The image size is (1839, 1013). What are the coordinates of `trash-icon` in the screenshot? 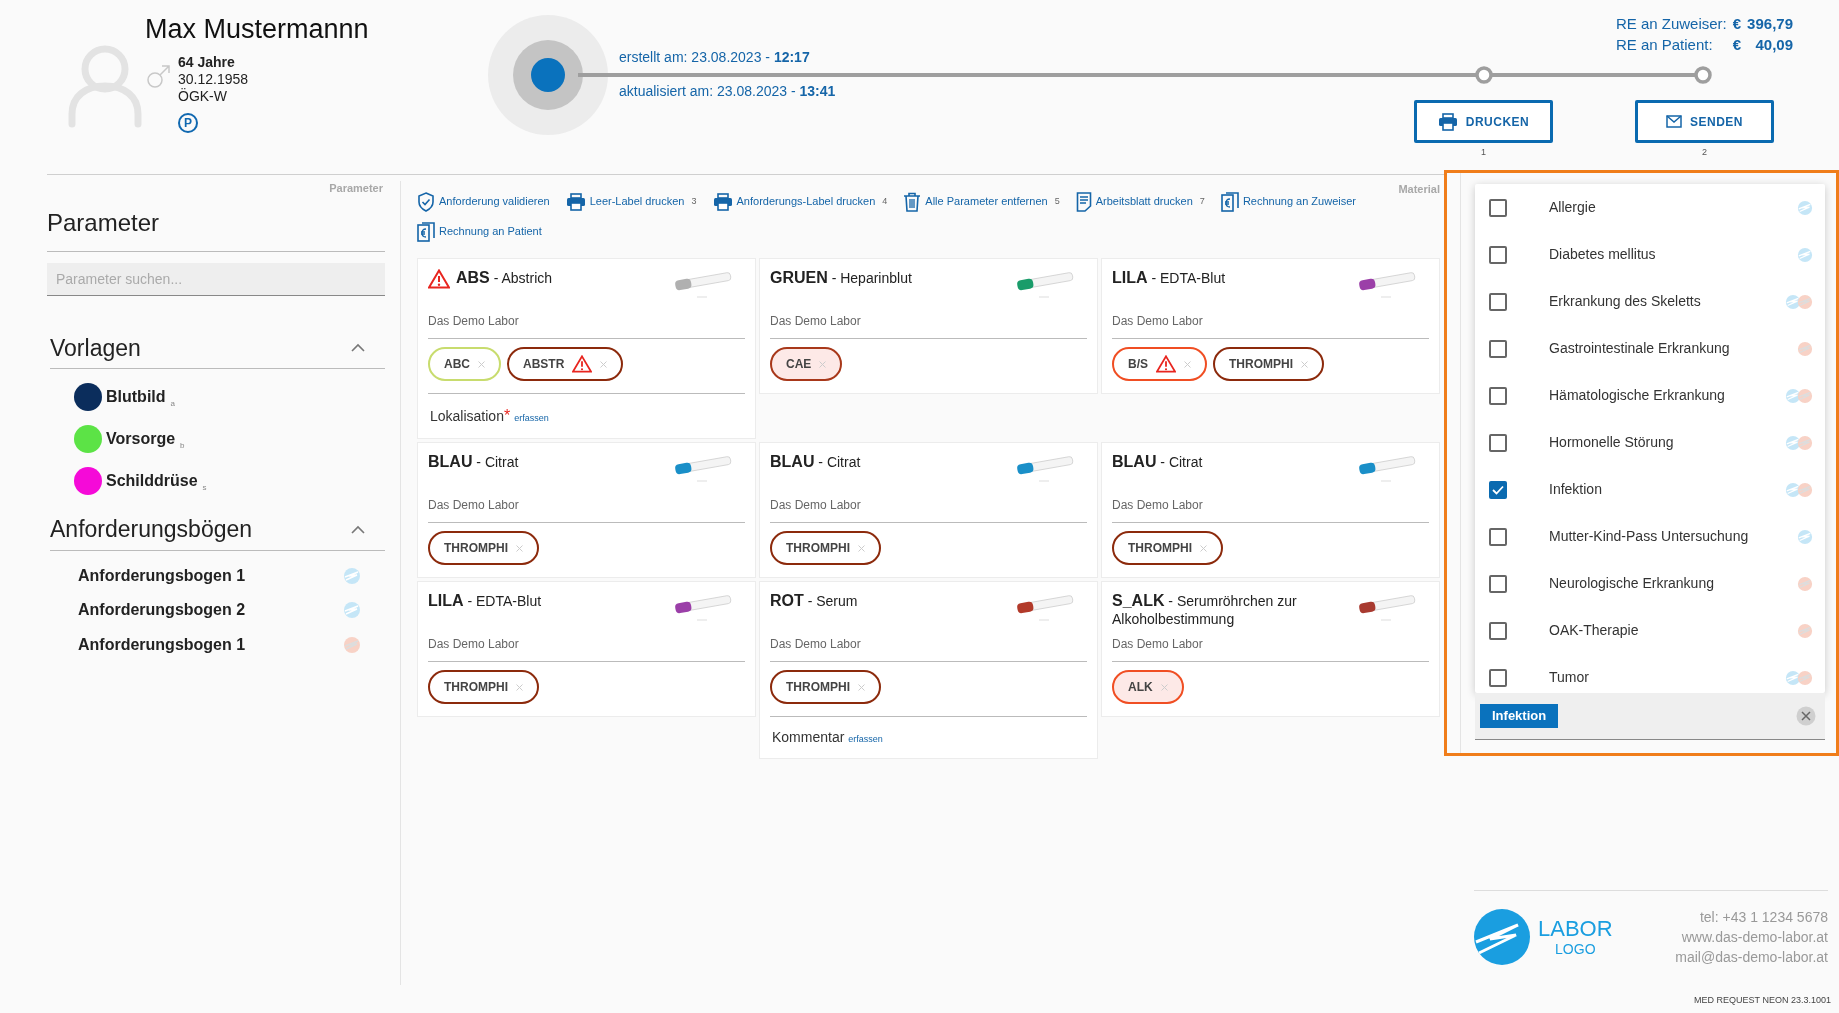 It's located at (912, 201).